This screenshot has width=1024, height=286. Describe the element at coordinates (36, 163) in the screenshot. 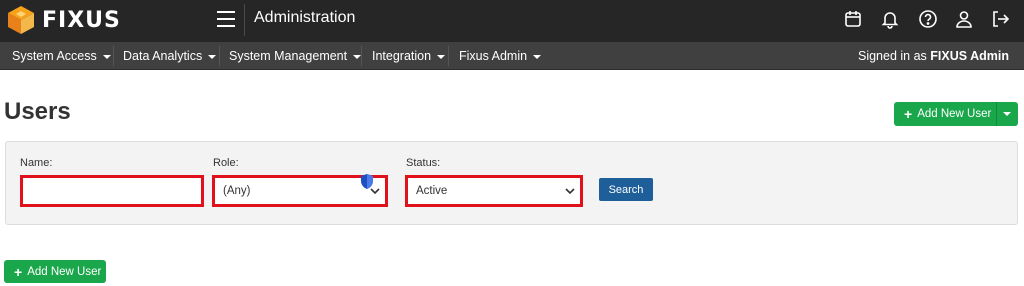

I see `name-label: Name:` at that location.